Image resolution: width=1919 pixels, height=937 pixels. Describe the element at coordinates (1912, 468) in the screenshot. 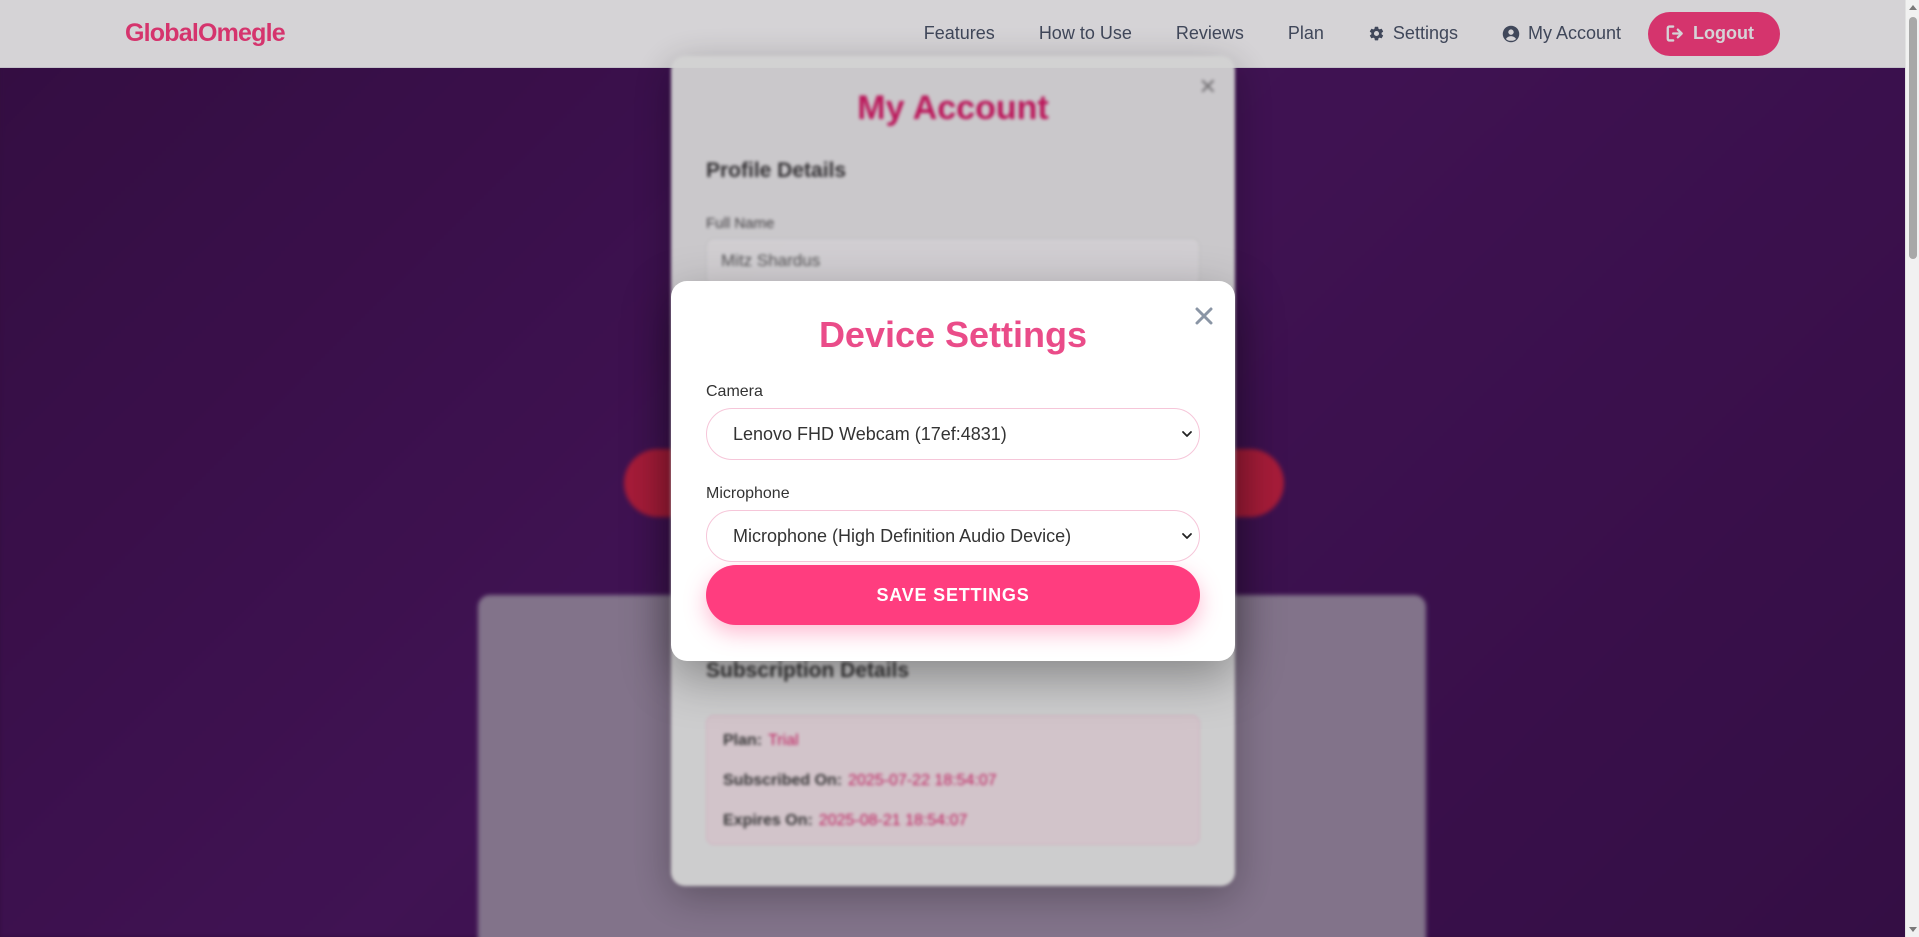

I see `page-scrollbar` at that location.